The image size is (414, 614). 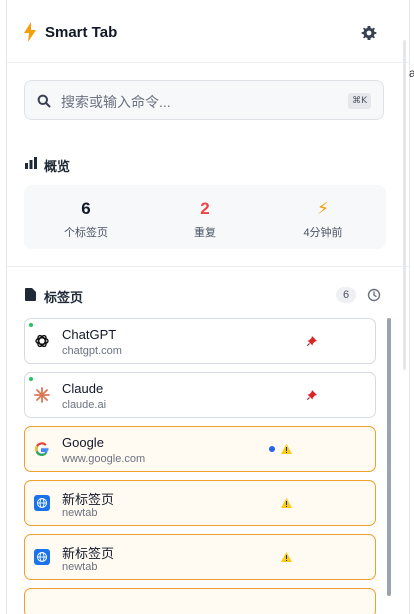 I want to click on google-icon, so click(x=42, y=449).